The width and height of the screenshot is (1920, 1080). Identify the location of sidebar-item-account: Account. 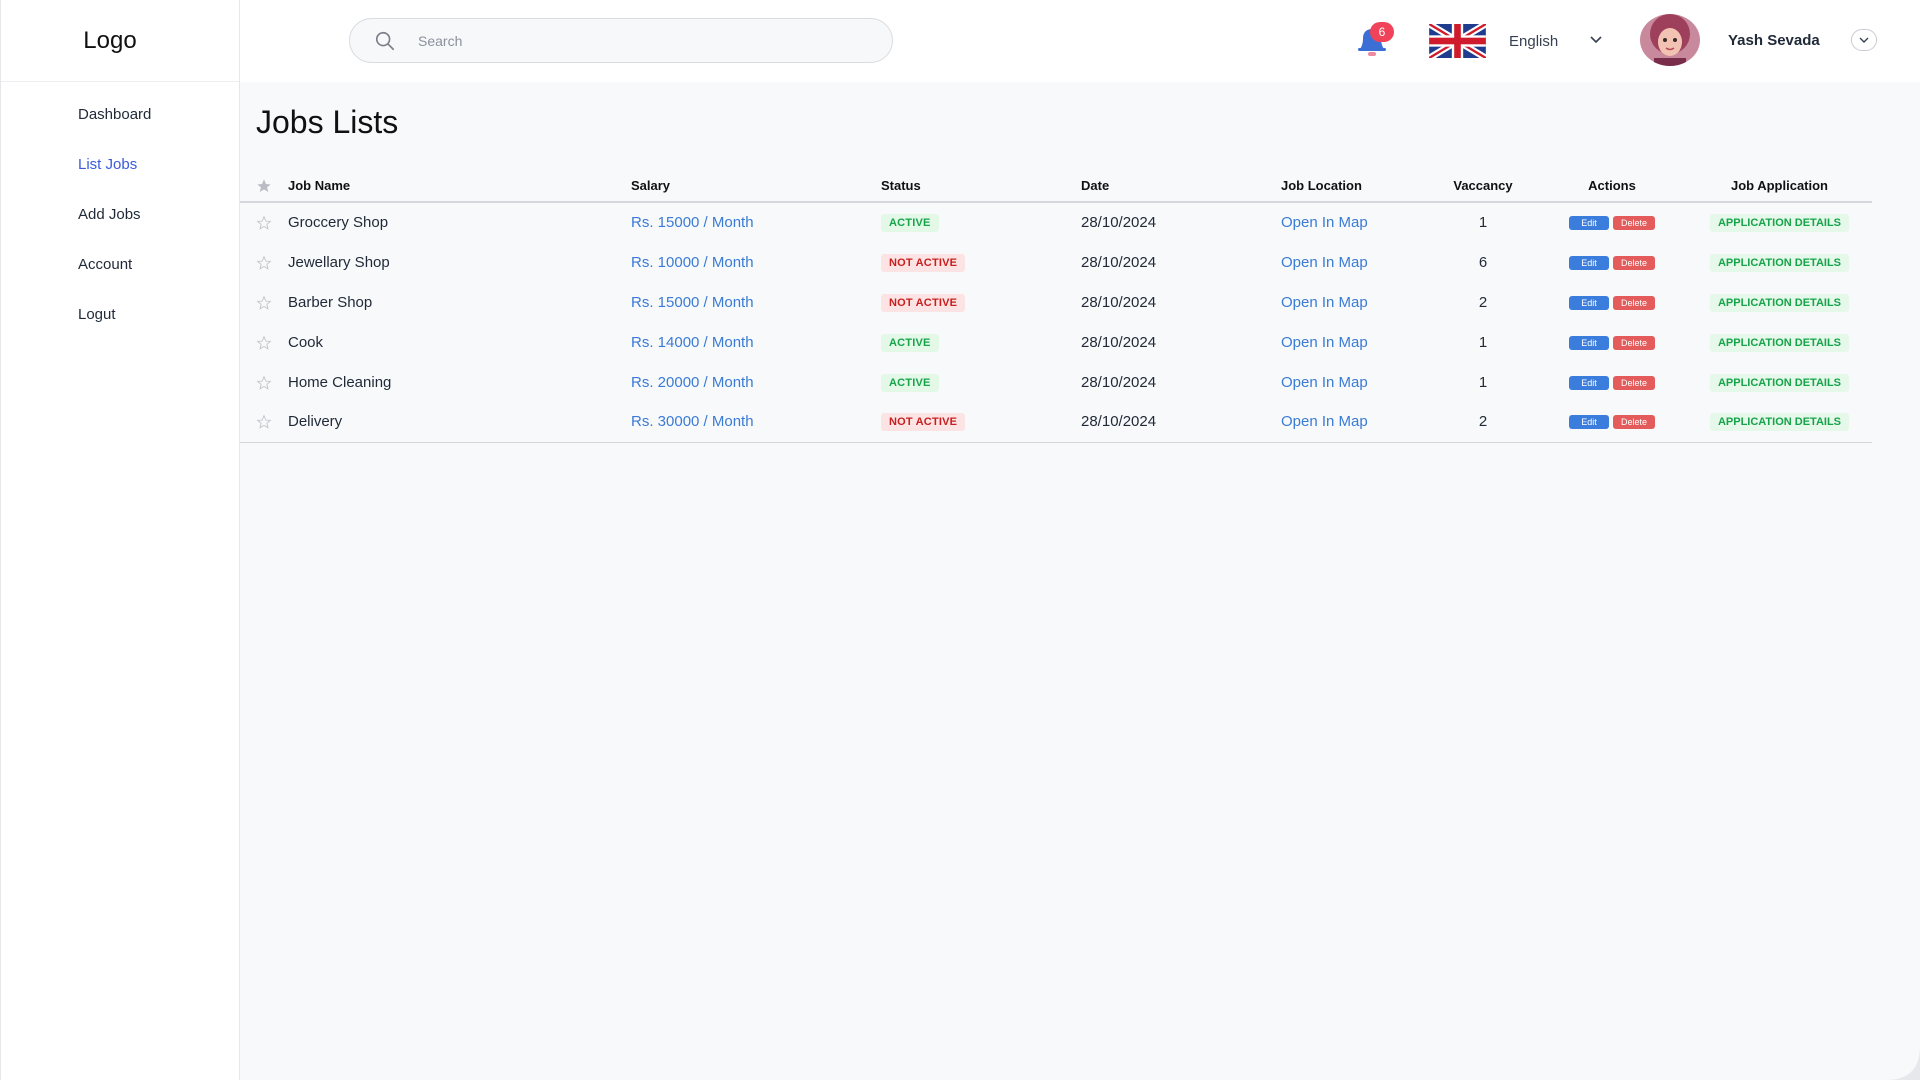
(120, 265).